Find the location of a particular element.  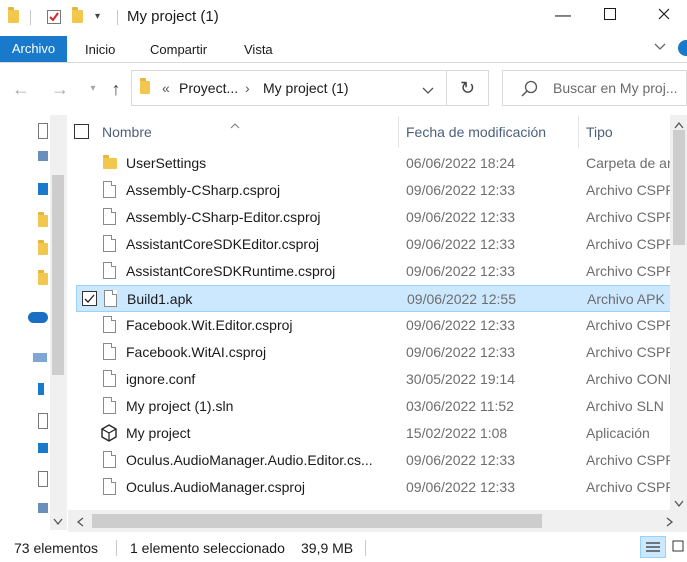

address-bar: « Proyect... › My project (1) is located at coordinates (289, 88).